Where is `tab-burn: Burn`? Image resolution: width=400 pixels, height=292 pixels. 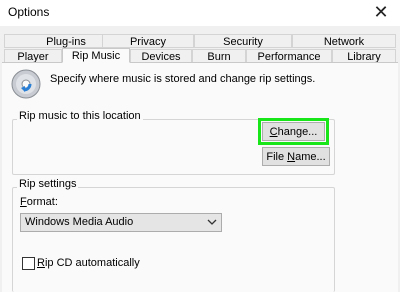 tab-burn: Burn is located at coordinates (219, 56).